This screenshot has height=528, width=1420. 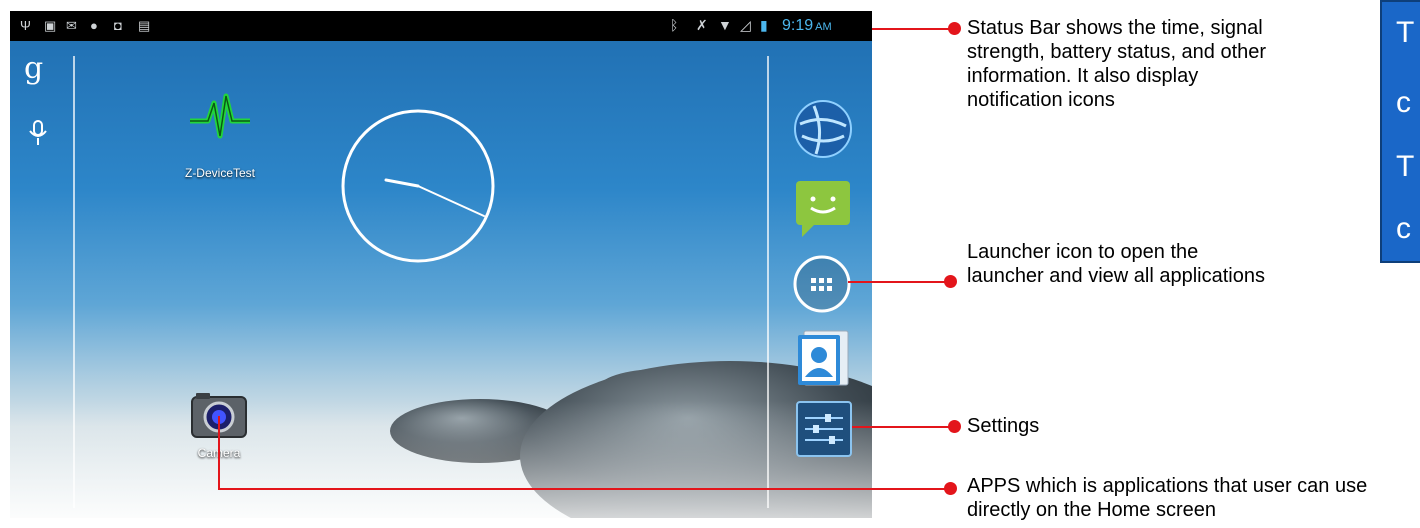 What do you see at coordinates (219, 173) in the screenshot?
I see `app-label: Z-DeviceTest` at bounding box center [219, 173].